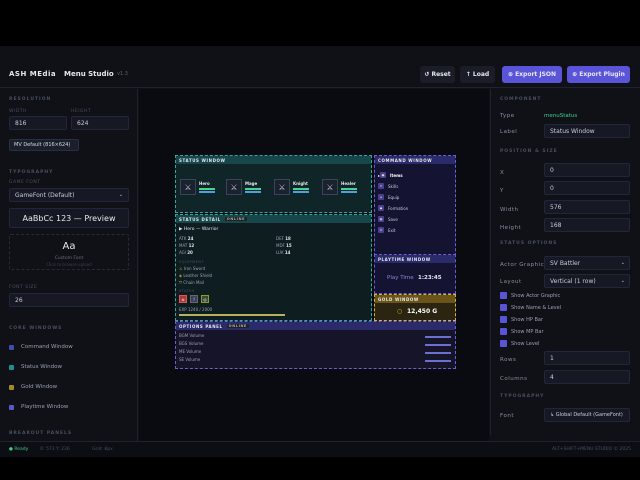 Image resolution: width=640 pixels, height=480 pixels. I want to click on window-item-label: Playtime Window, so click(45, 407).